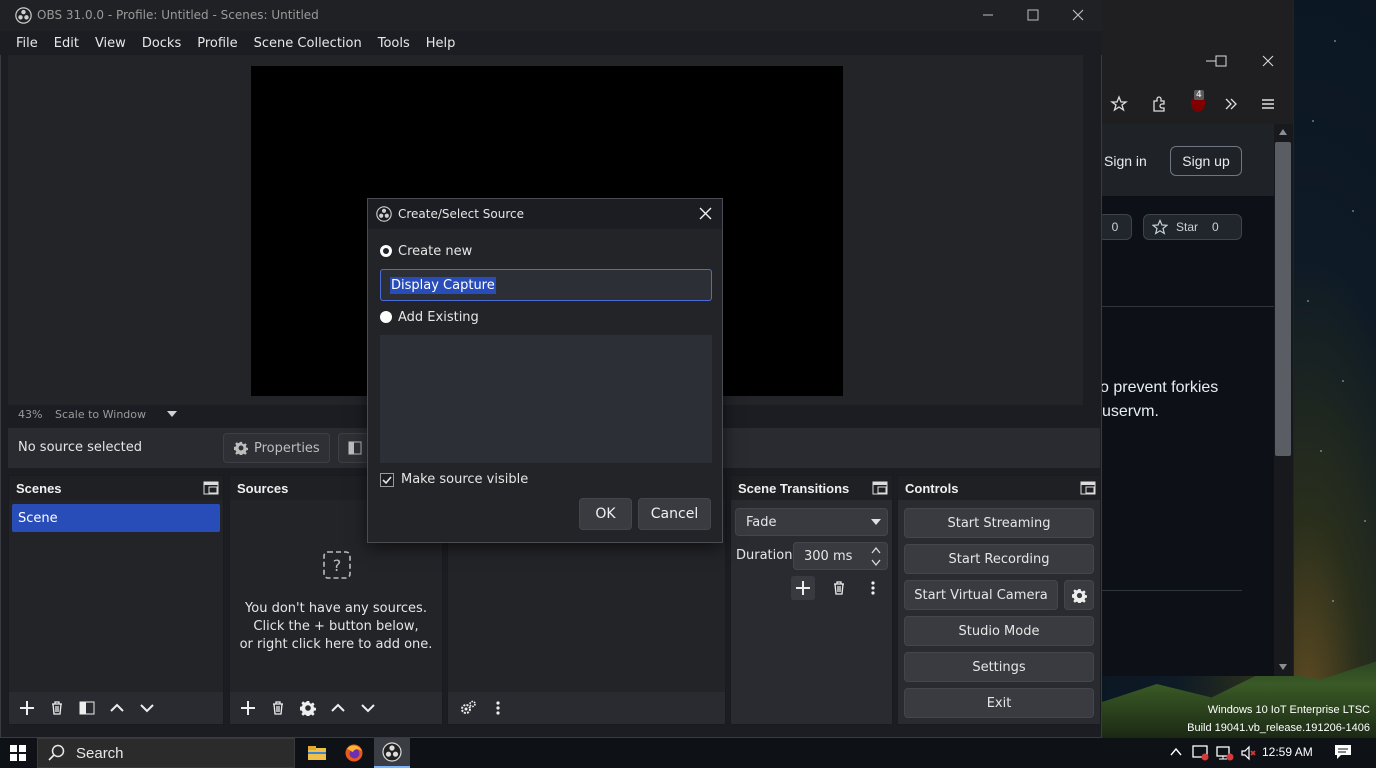  Describe the element at coordinates (394, 43) in the screenshot. I see `menu-tools: Tools` at that location.